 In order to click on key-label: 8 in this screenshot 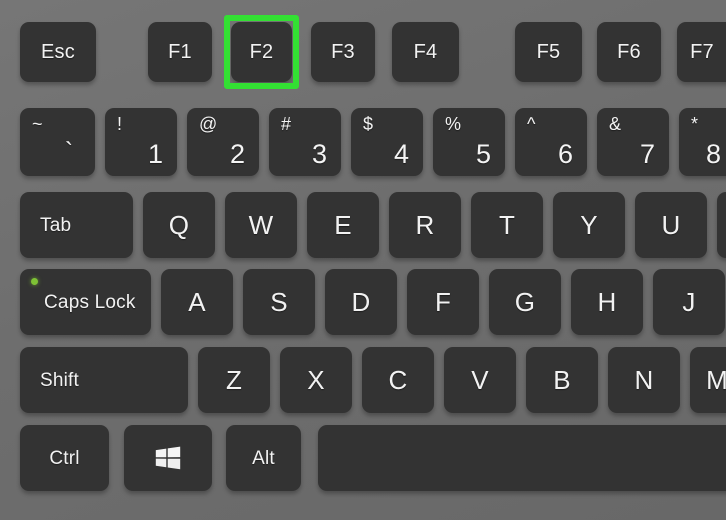, I will do `click(713, 154)`.